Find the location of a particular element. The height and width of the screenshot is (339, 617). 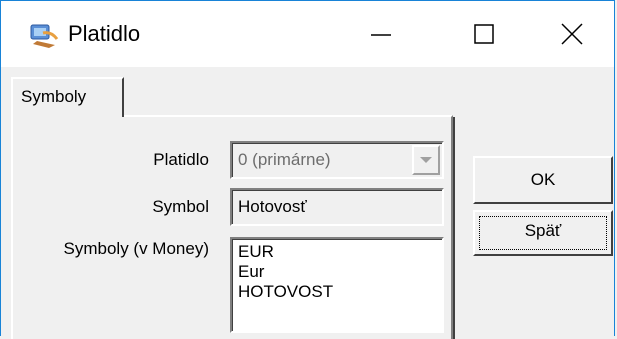

maximize-icon is located at coordinates (484, 34).